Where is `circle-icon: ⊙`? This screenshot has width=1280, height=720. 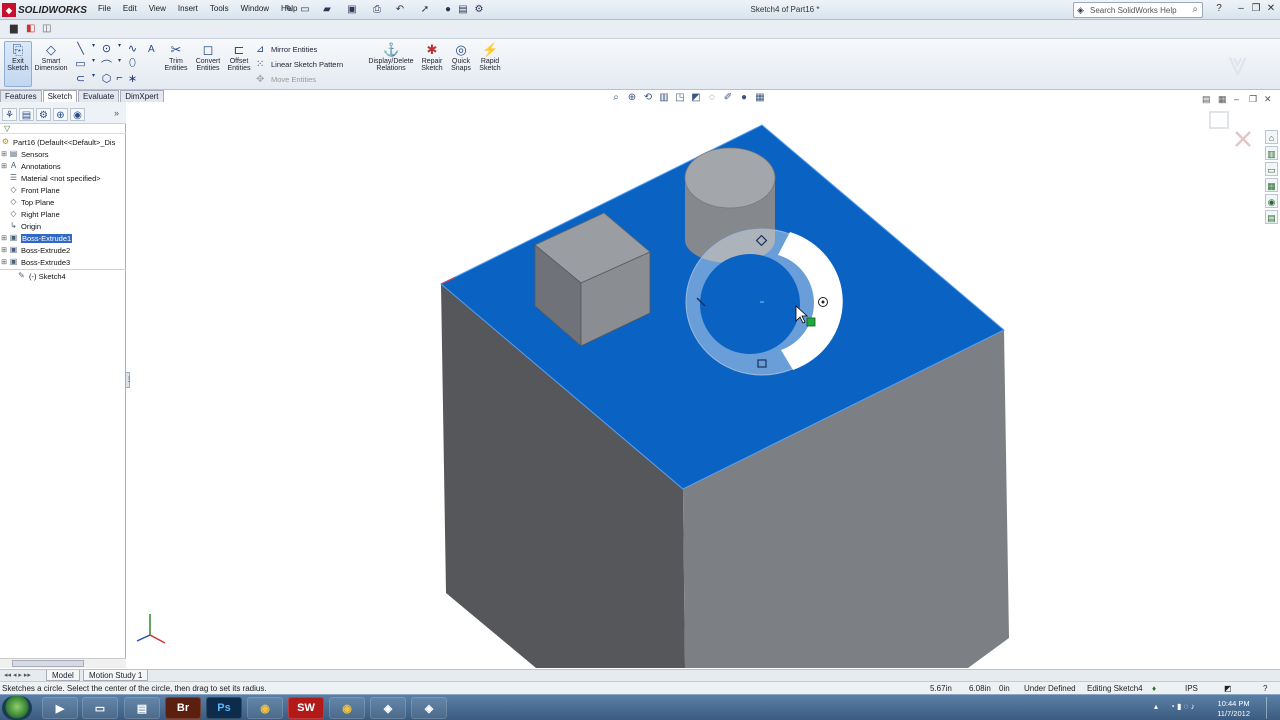 circle-icon: ⊙ is located at coordinates (106, 49).